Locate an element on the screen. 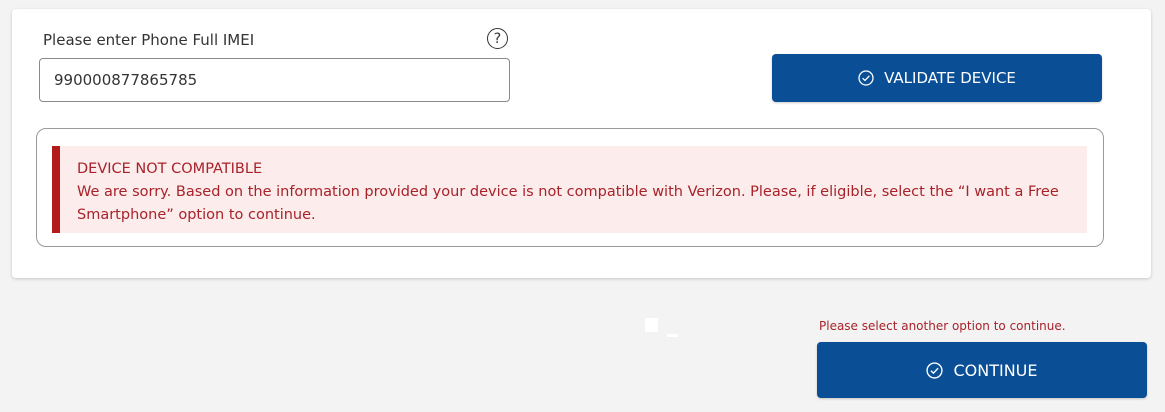  continue-label: CONTINUE is located at coordinates (995, 370).